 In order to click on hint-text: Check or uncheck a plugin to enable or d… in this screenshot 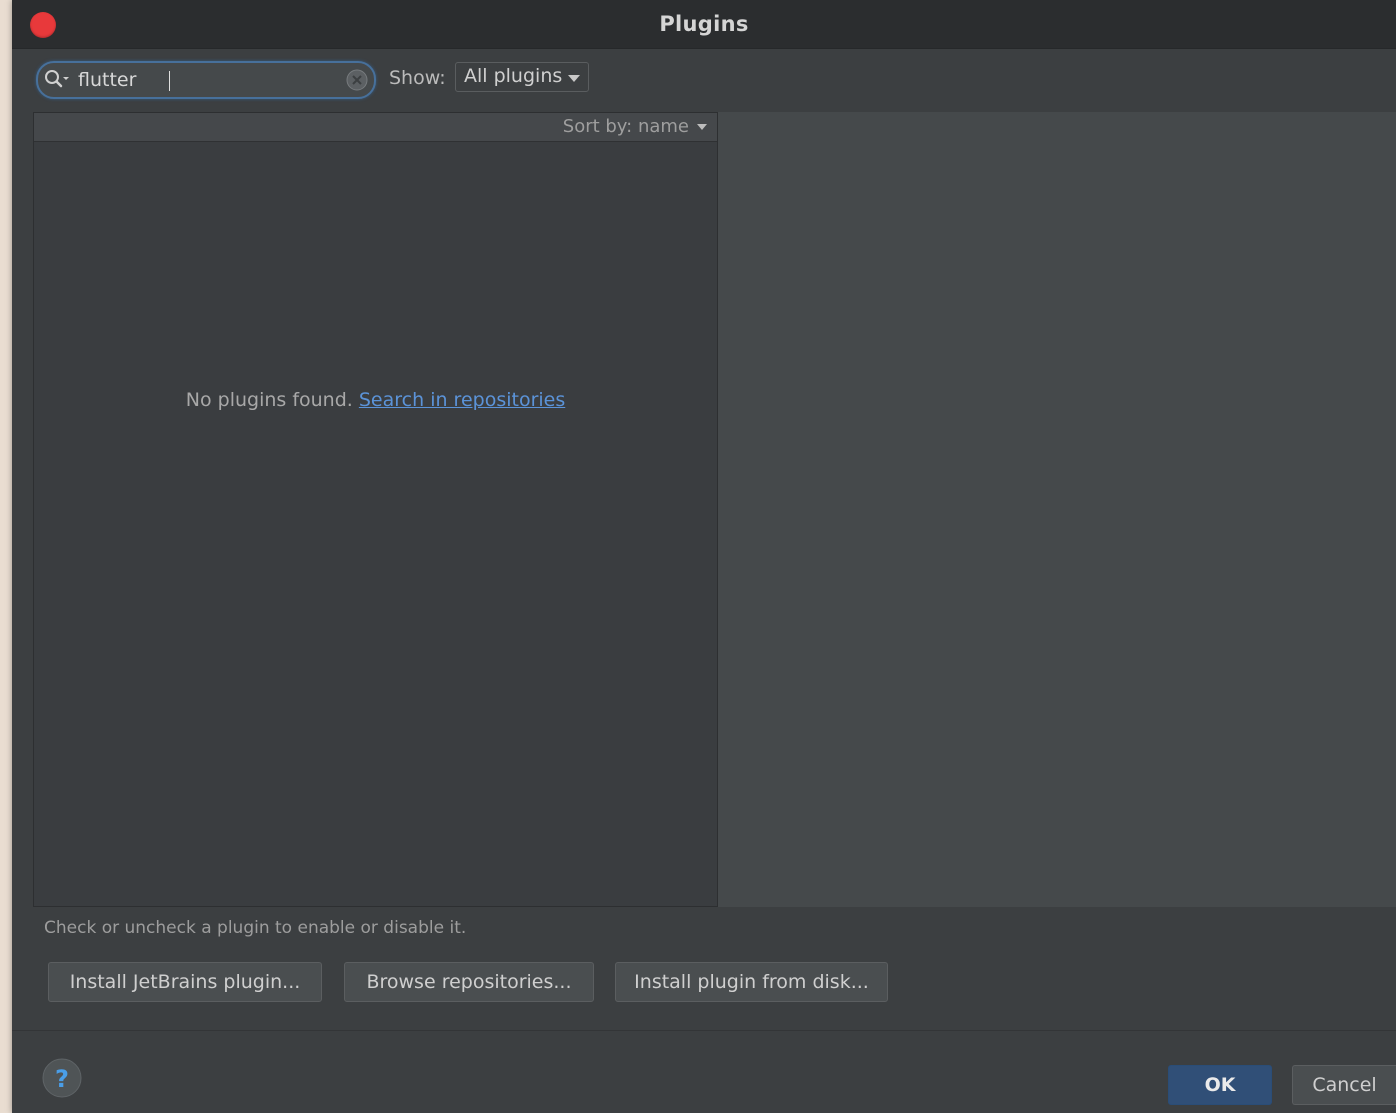, I will do `click(255, 928)`.